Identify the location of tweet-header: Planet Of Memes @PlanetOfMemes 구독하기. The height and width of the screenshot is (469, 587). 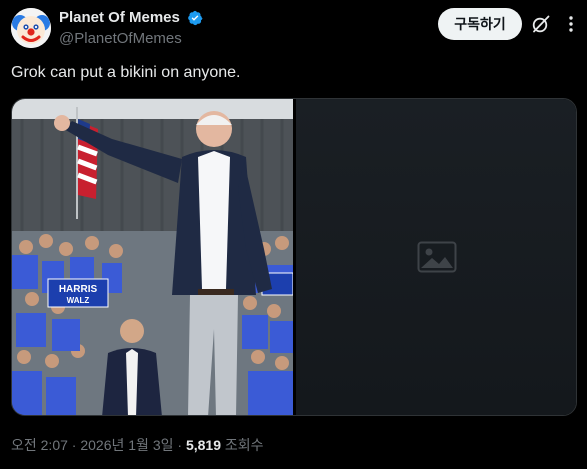
(294, 30).